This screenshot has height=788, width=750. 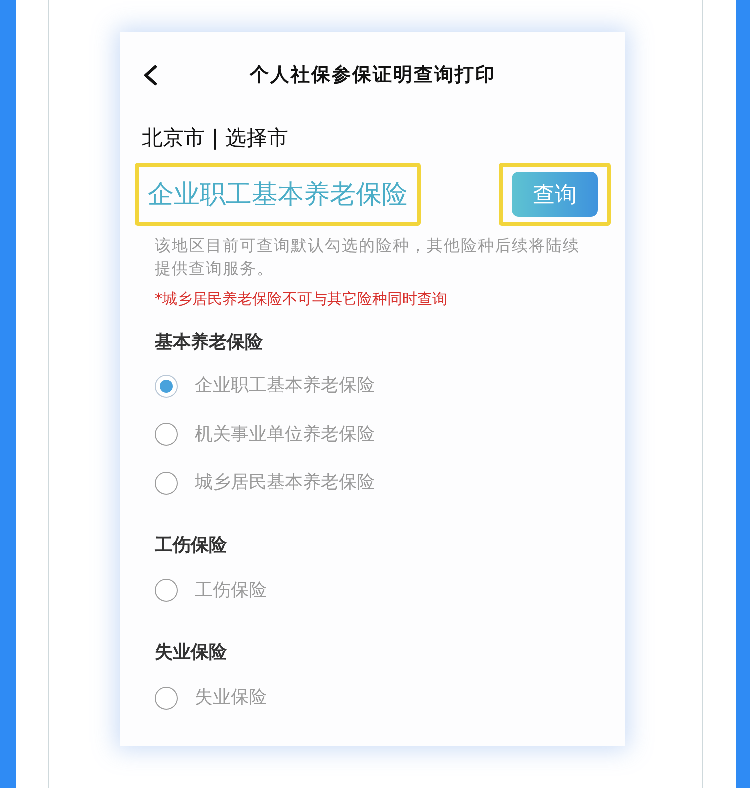 I want to click on back-icon, so click(x=150, y=75).